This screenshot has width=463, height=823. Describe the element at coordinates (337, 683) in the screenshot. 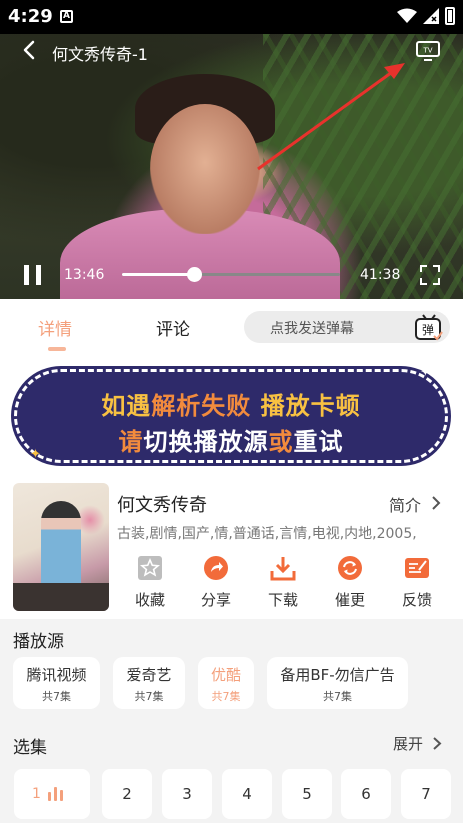

I see `source-item: 备用BF-勿信广告 共7集` at that location.